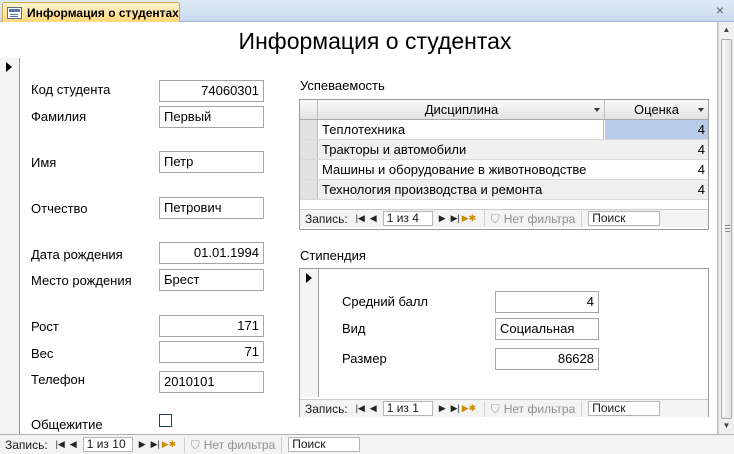 The image size is (734, 454). I want to click on form-vertical-scrollbar: ▲ ▼, so click(726, 228).